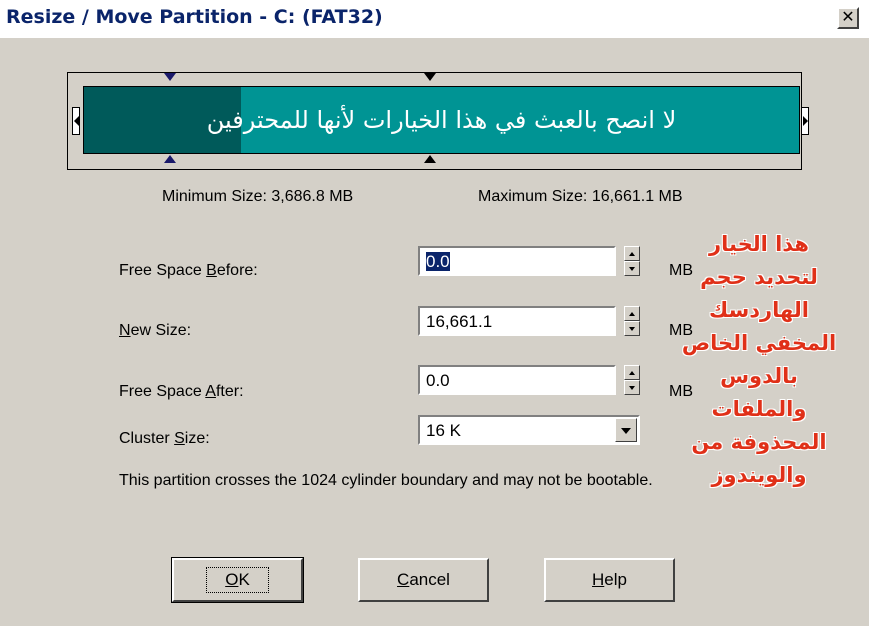  What do you see at coordinates (759, 376) in the screenshot?
I see `annotation-line: بالدوس` at bounding box center [759, 376].